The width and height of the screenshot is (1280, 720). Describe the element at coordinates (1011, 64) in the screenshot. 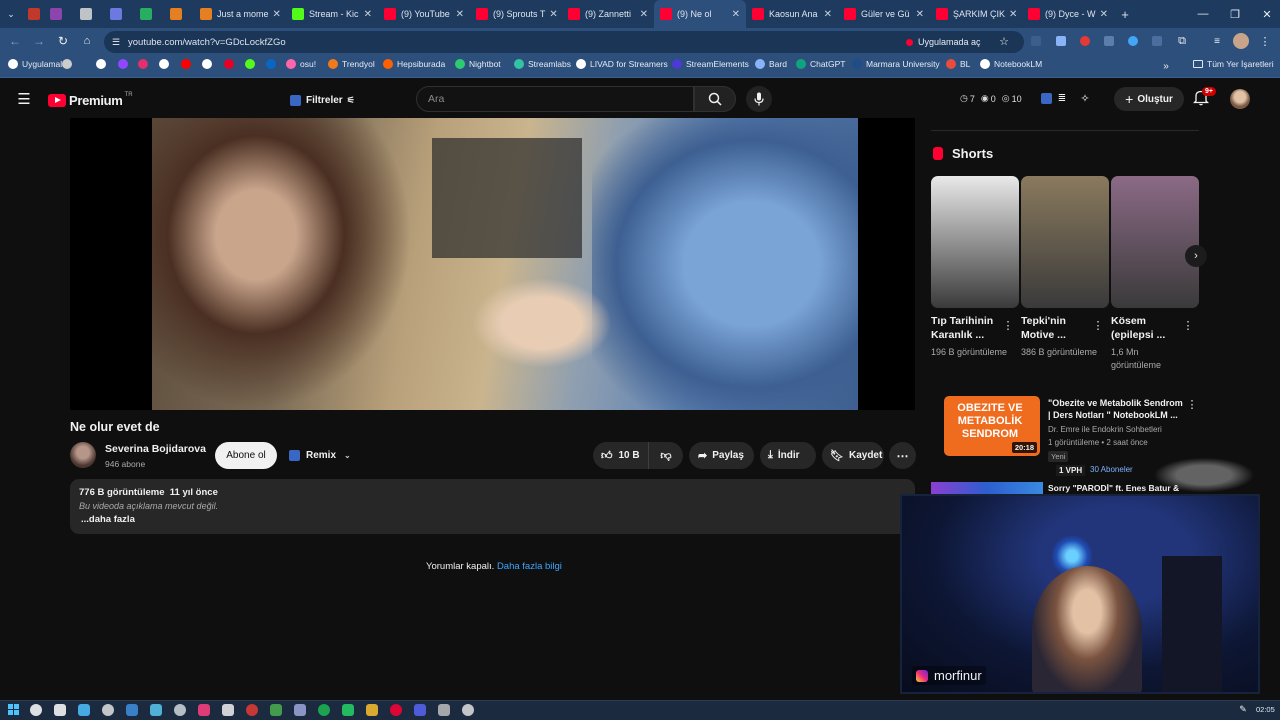

I see `bookmark-item: NotebookLM` at that location.